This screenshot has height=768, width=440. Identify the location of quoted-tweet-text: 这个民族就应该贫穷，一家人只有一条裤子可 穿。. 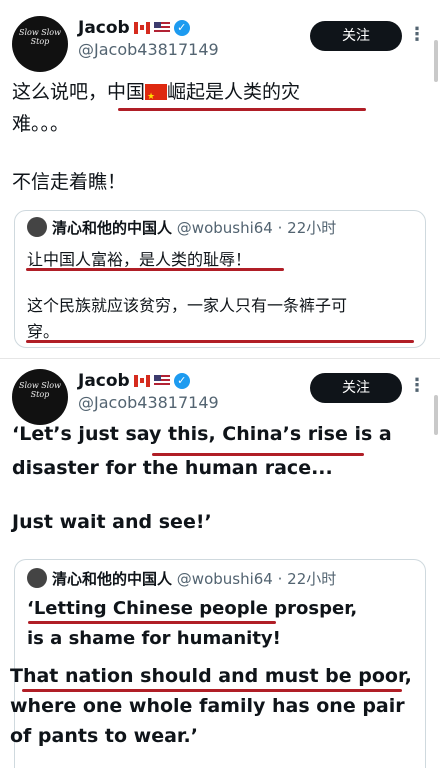
(187, 318).